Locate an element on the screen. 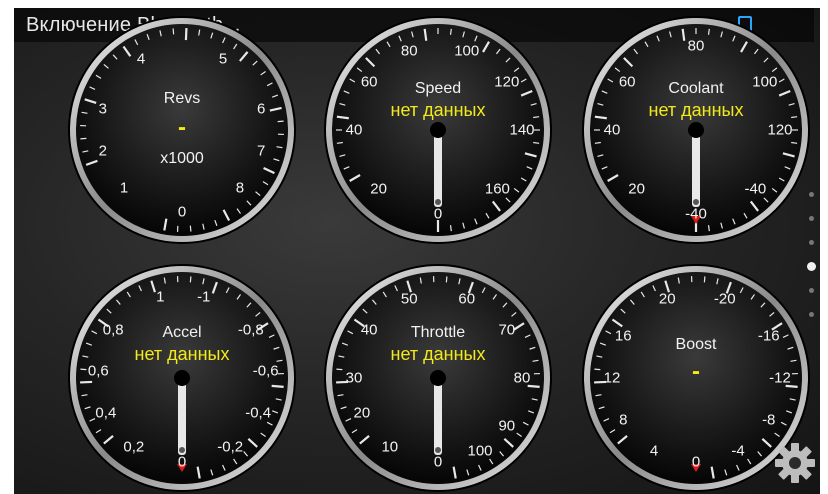 The width and height of the screenshot is (828, 494). gauge-speed: Speed нет данных 0 20 40 60 80 100 120 140 160 is located at coordinates (438, 130).